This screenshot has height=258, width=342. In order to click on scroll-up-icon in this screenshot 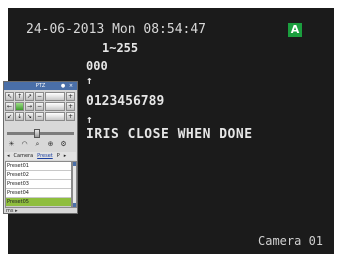, I will do `click(74, 164)`.